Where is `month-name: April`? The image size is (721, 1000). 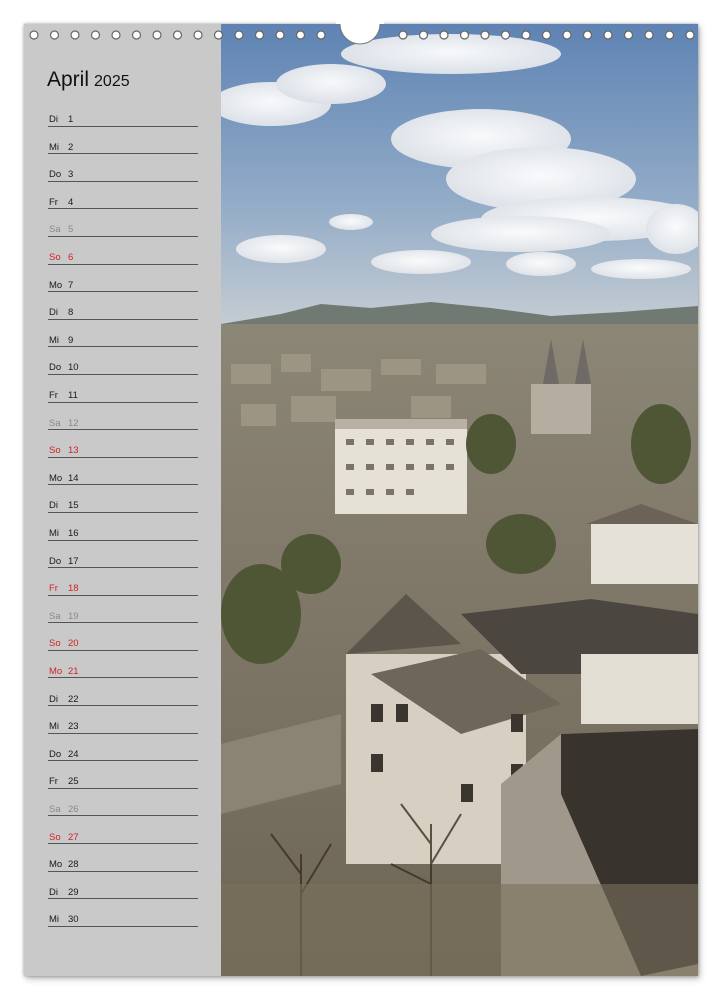 month-name: April is located at coordinates (68, 79).